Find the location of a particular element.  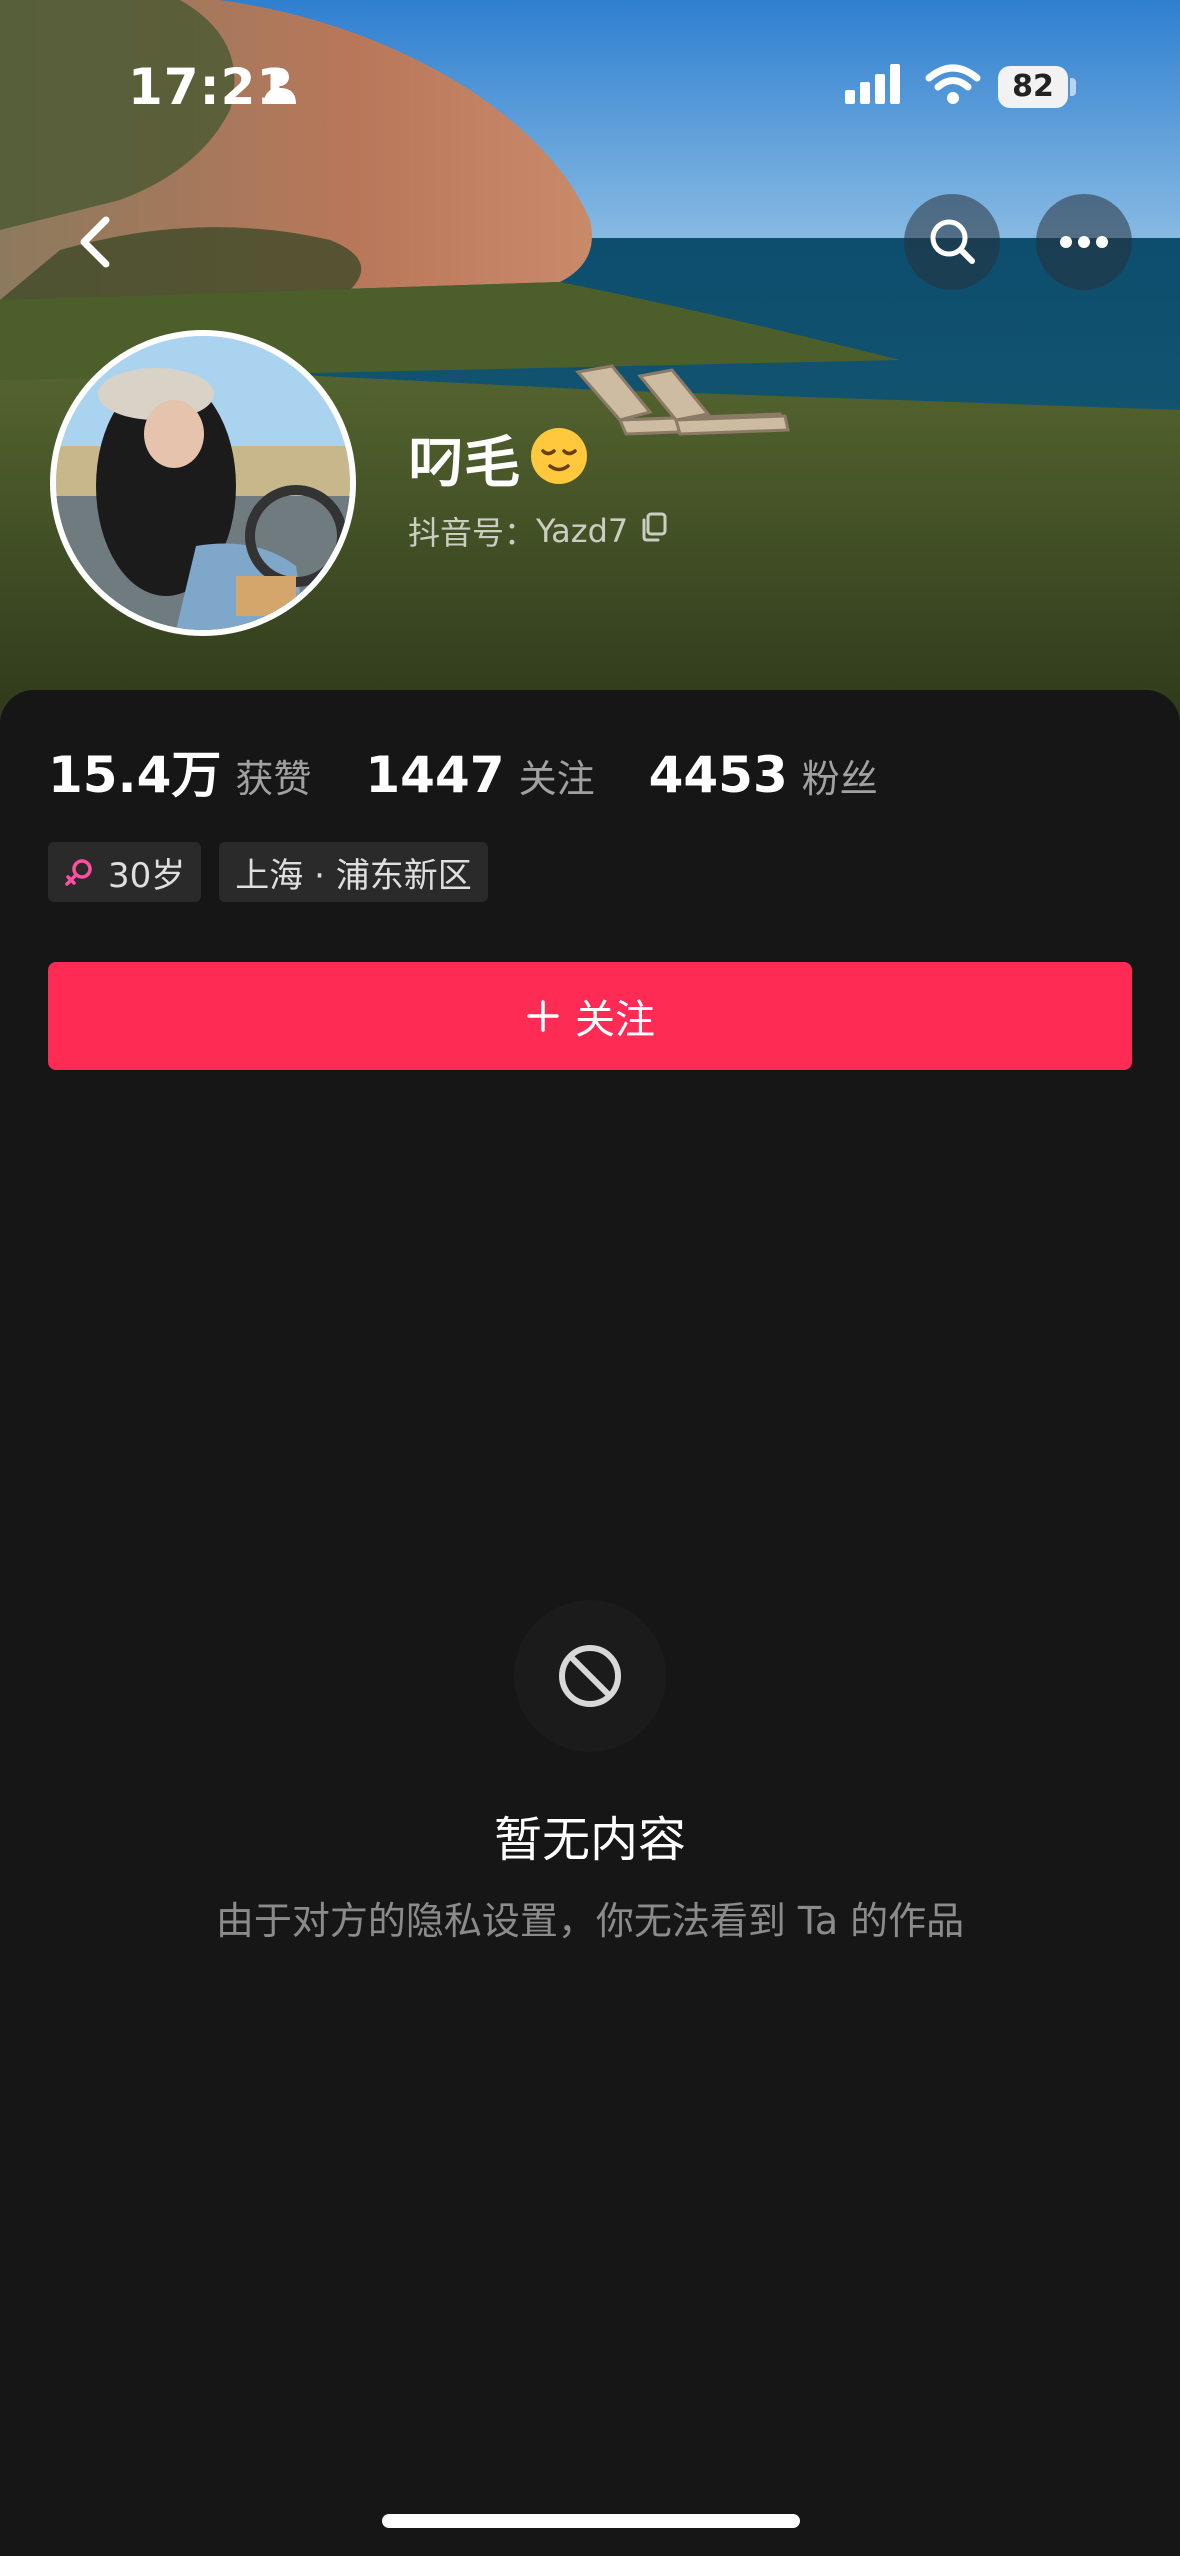

stat-followers-value: 4453 is located at coordinates (718, 775).